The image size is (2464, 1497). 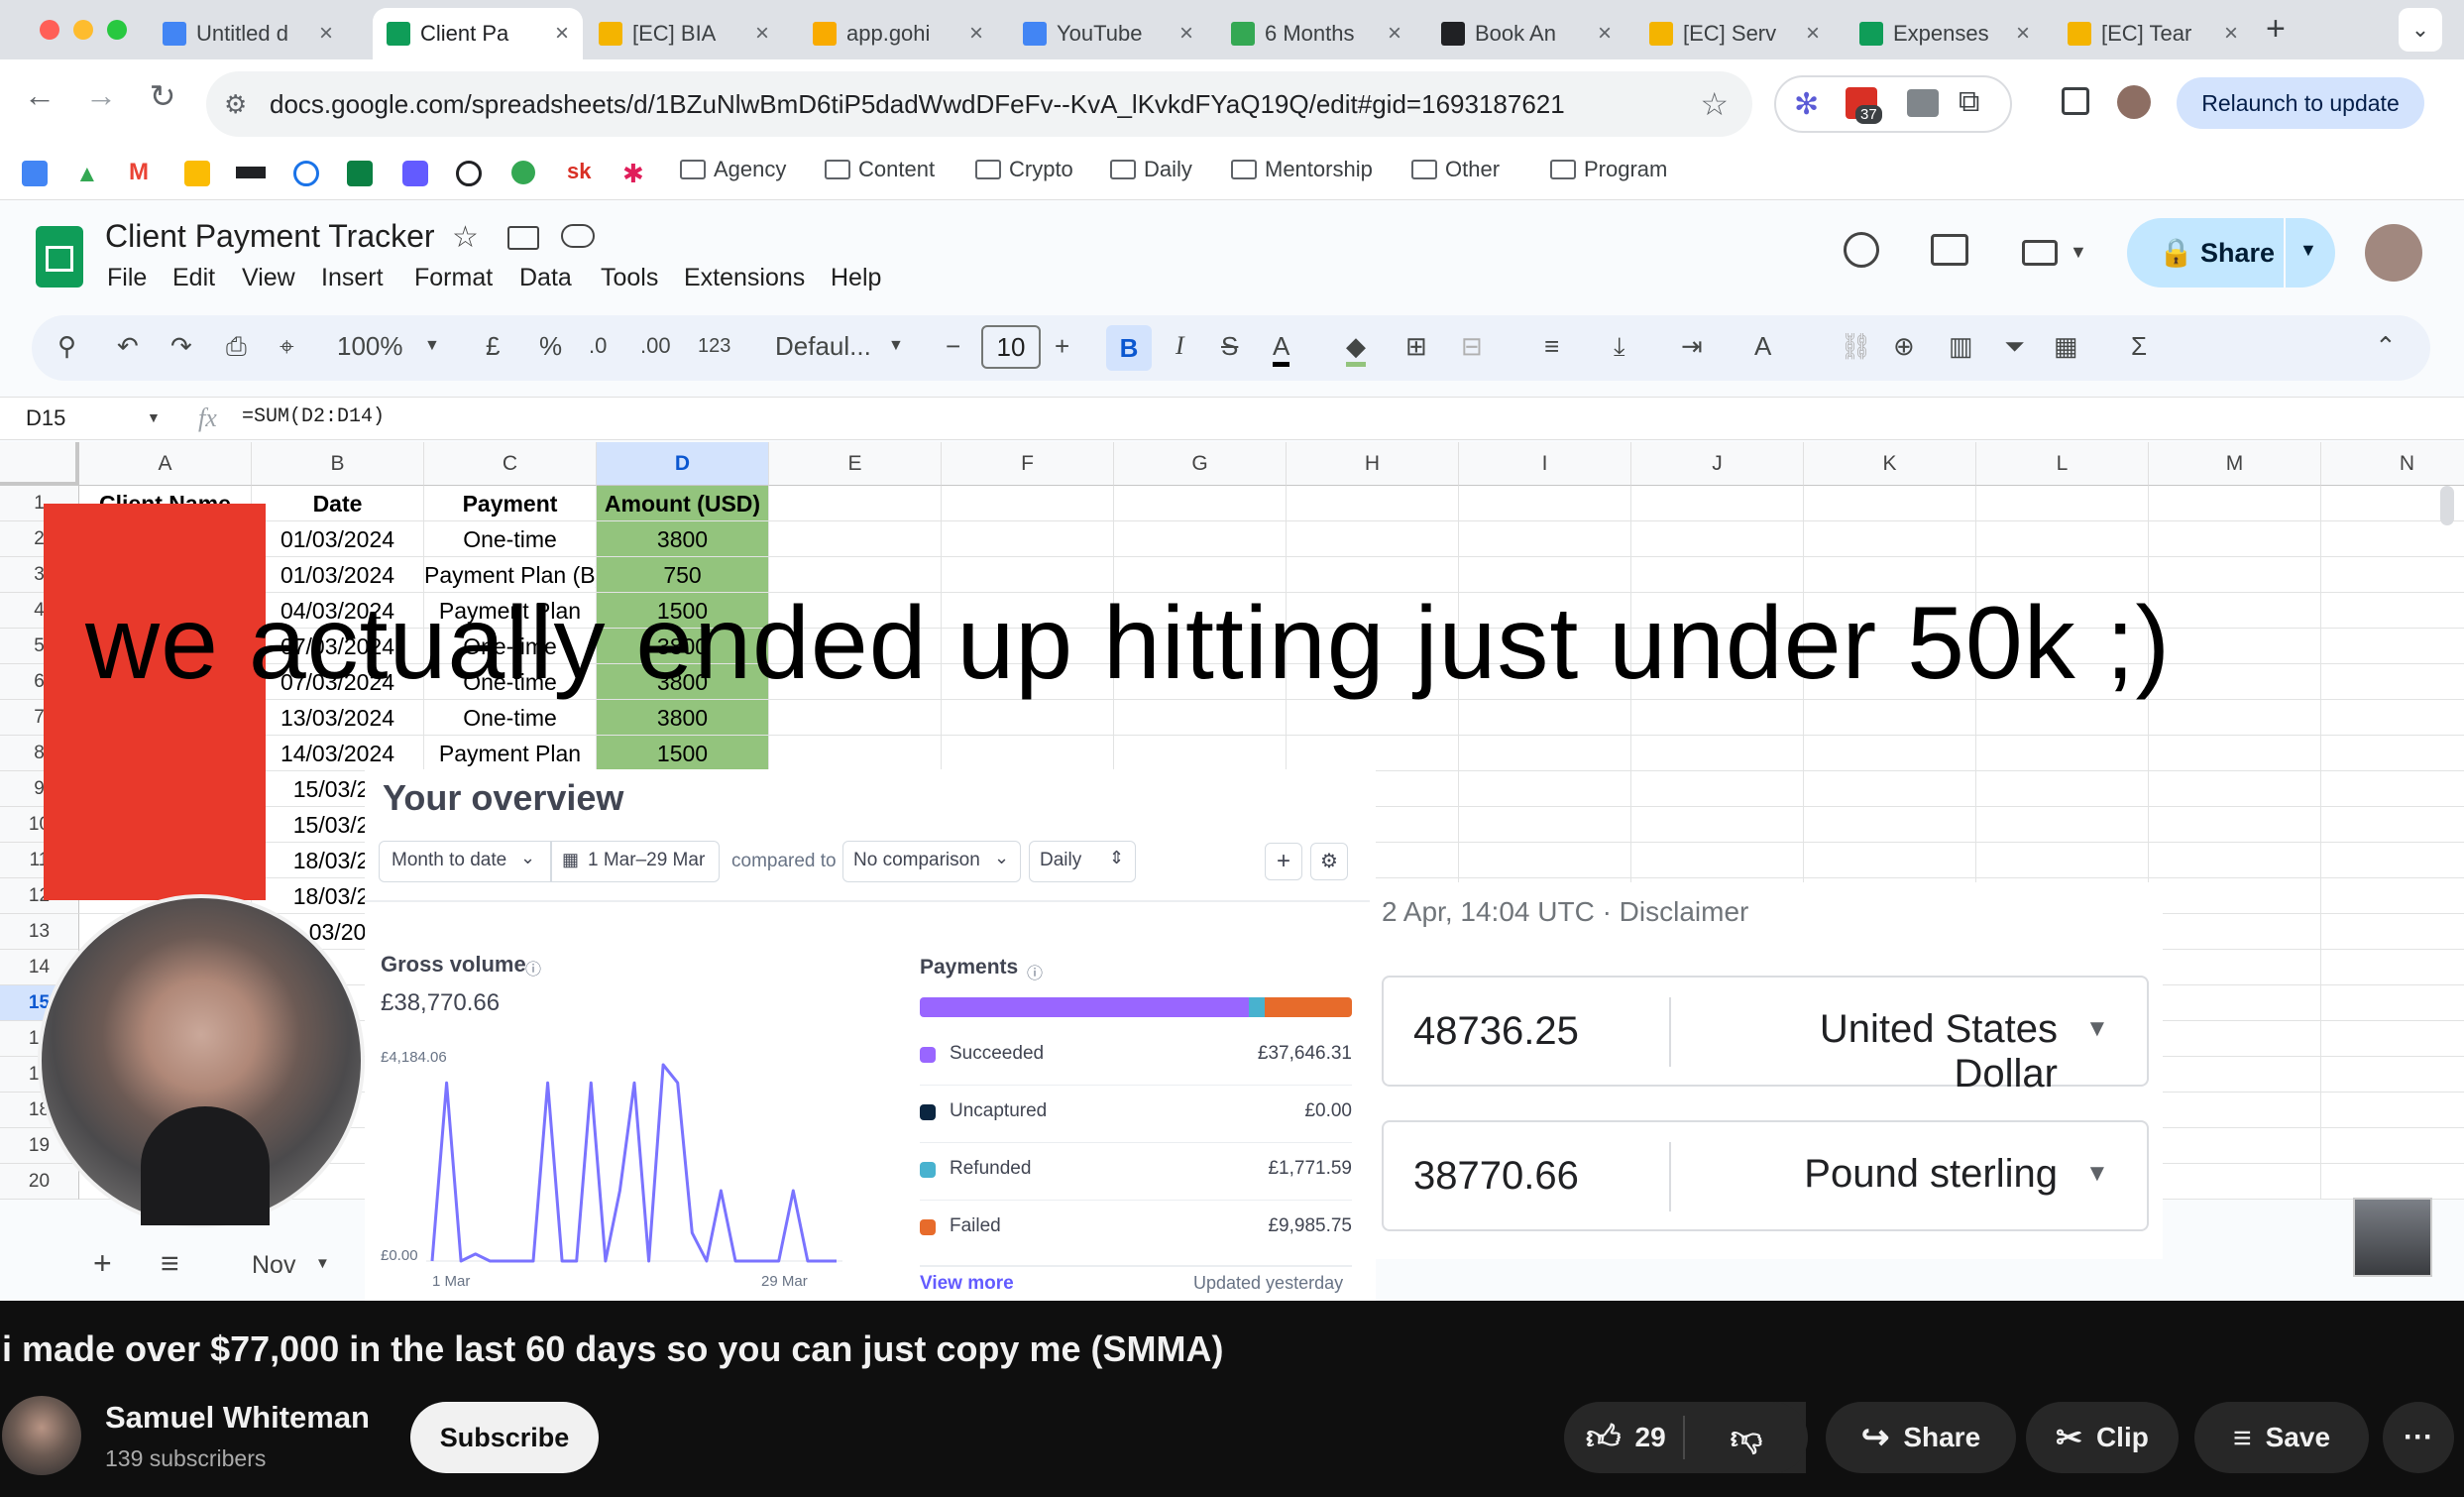 What do you see at coordinates (313, 417) in the screenshot?
I see `formula-input: =SUM(D2:D14)` at bounding box center [313, 417].